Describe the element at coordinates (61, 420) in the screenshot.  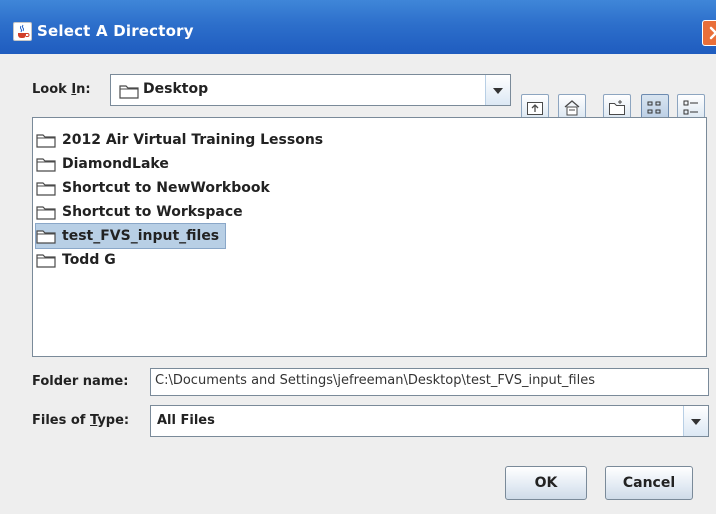
I see `files-of-type-label-text: Files of` at that location.